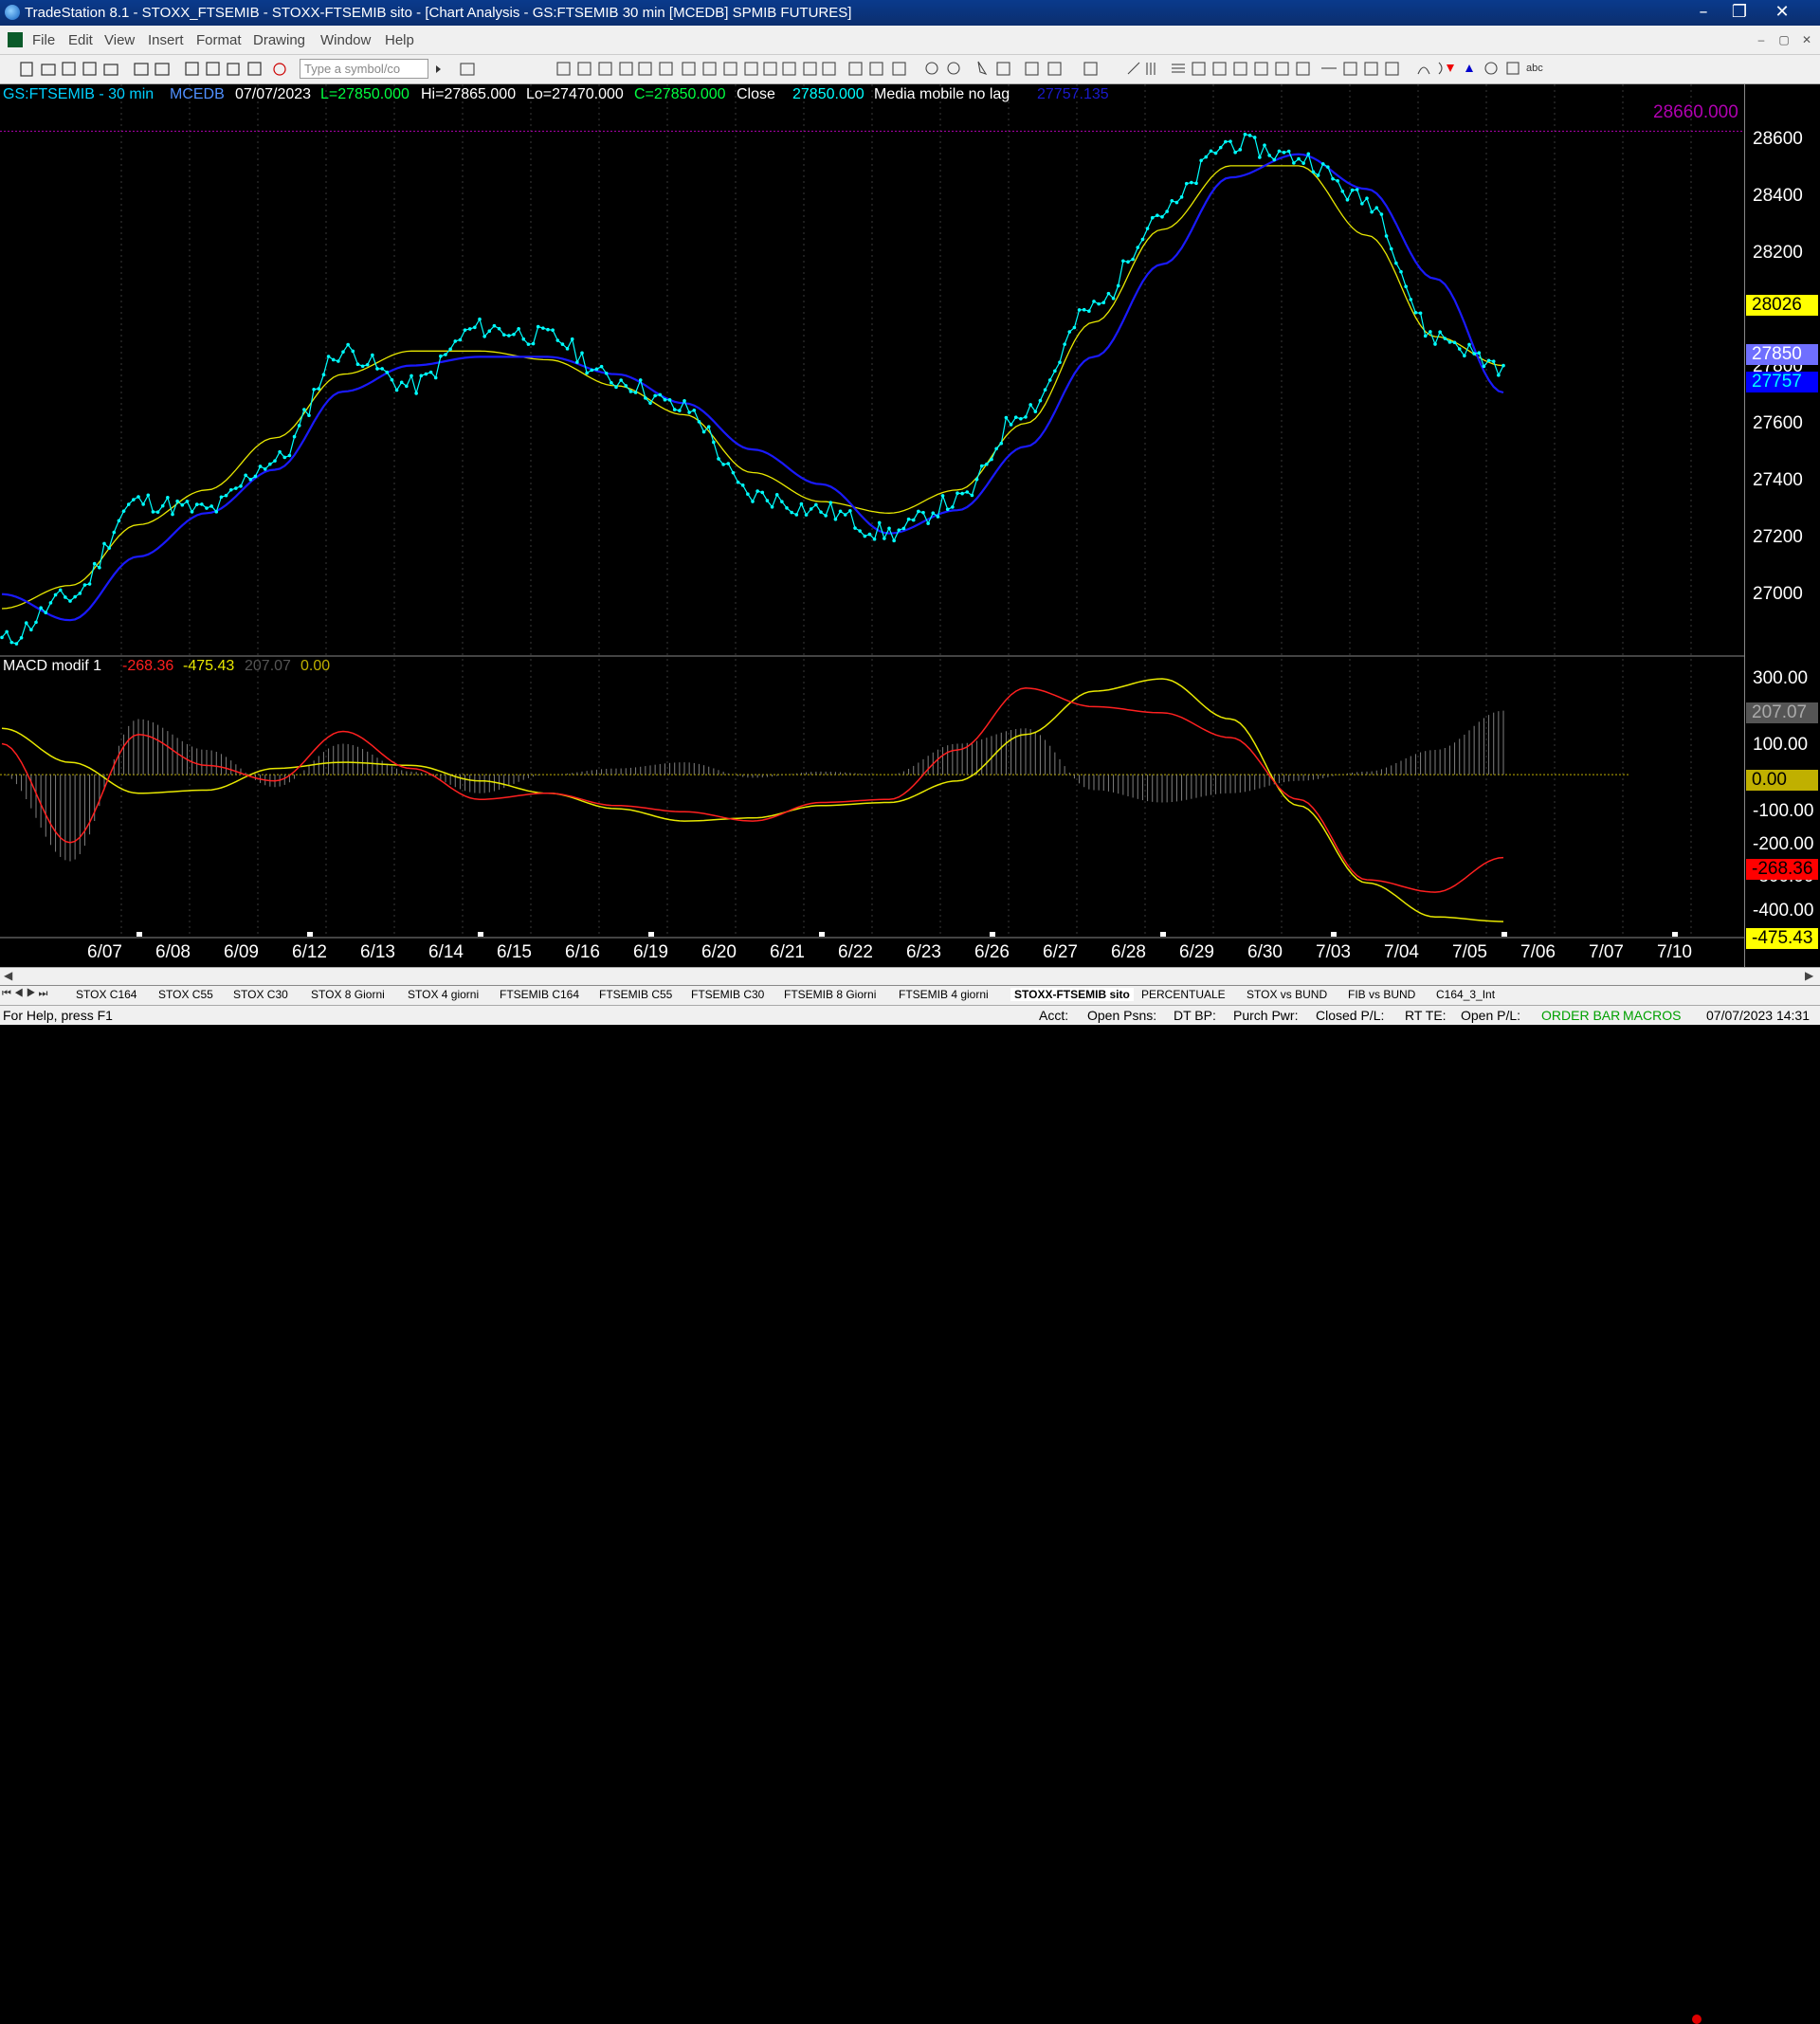  What do you see at coordinates (119, 40) in the screenshot?
I see `menu-view: View` at bounding box center [119, 40].